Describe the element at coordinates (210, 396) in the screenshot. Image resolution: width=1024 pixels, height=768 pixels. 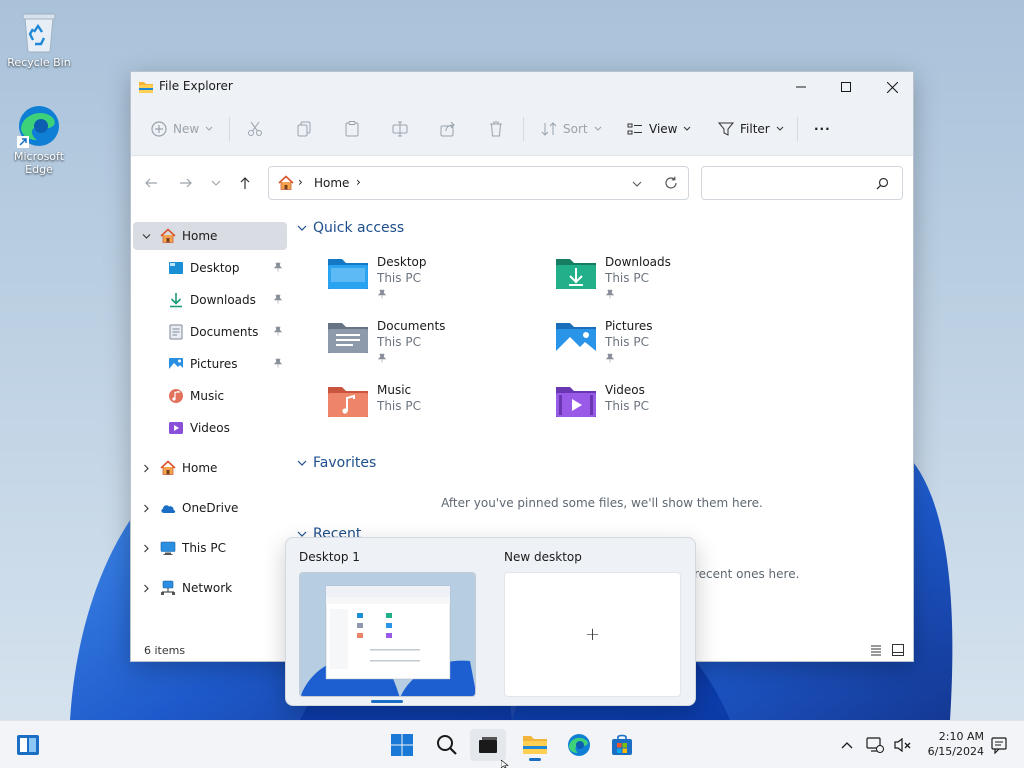
I see `sidebar-item-music: Music` at that location.